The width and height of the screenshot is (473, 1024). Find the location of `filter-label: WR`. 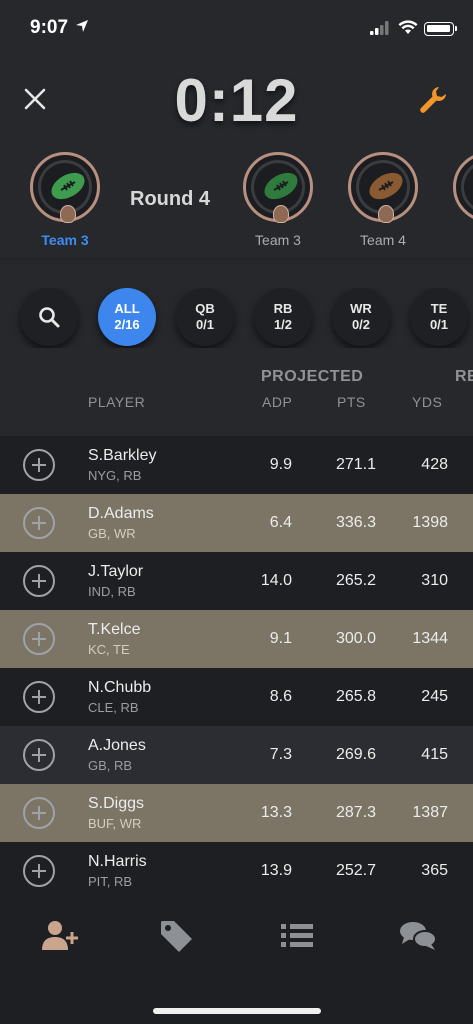

filter-label: WR is located at coordinates (361, 308).